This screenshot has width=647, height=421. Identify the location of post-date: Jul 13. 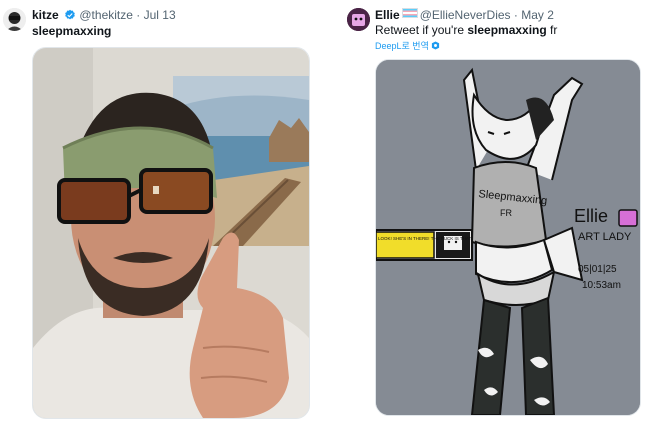
(160, 15).